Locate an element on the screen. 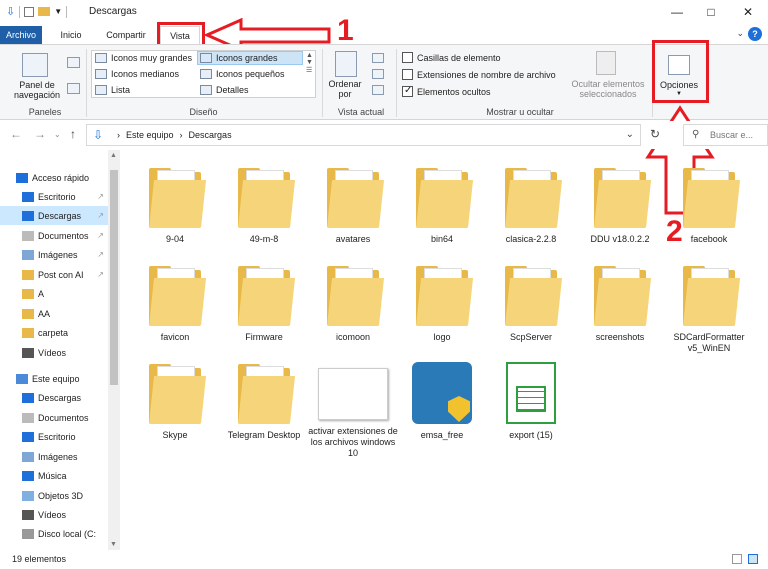  preview-pane-icon is located at coordinates (73, 62).